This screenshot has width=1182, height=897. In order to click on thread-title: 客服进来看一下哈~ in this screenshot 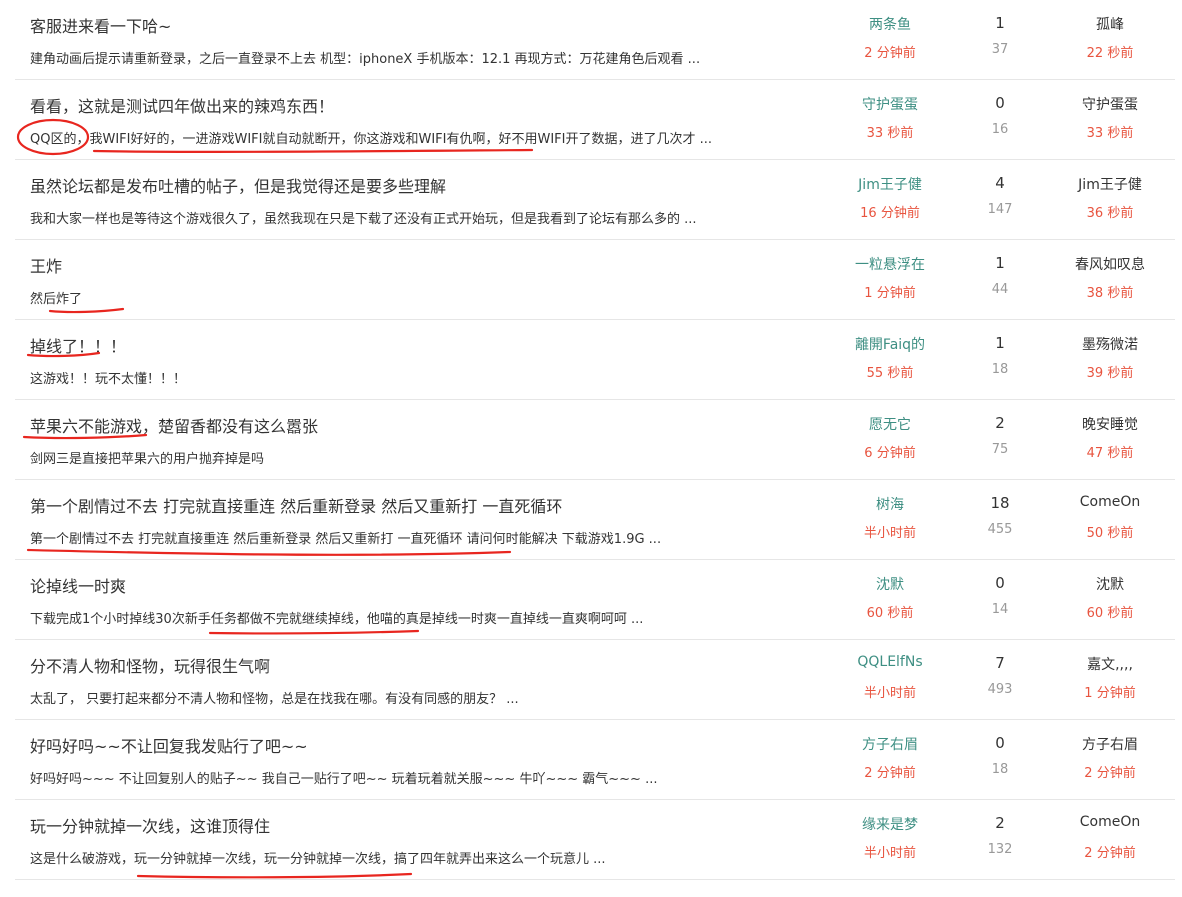, I will do `click(100, 25)`.